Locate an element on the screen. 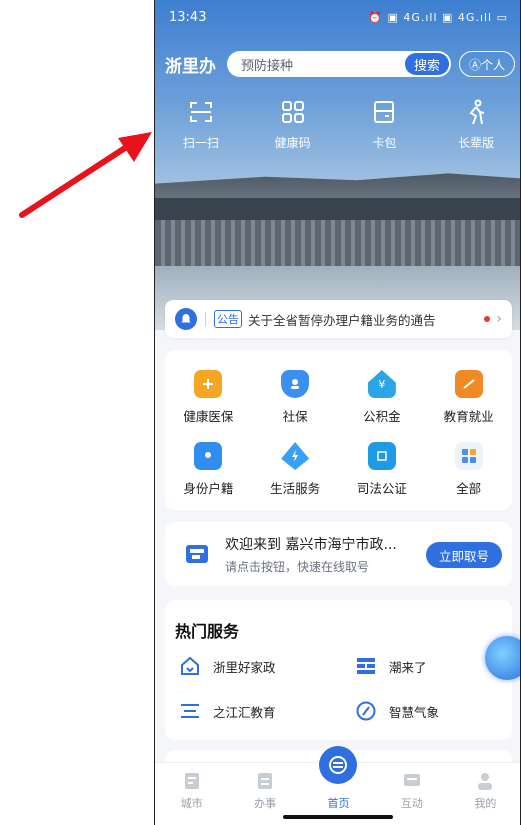  identity-card-icon is located at coordinates (208, 456).